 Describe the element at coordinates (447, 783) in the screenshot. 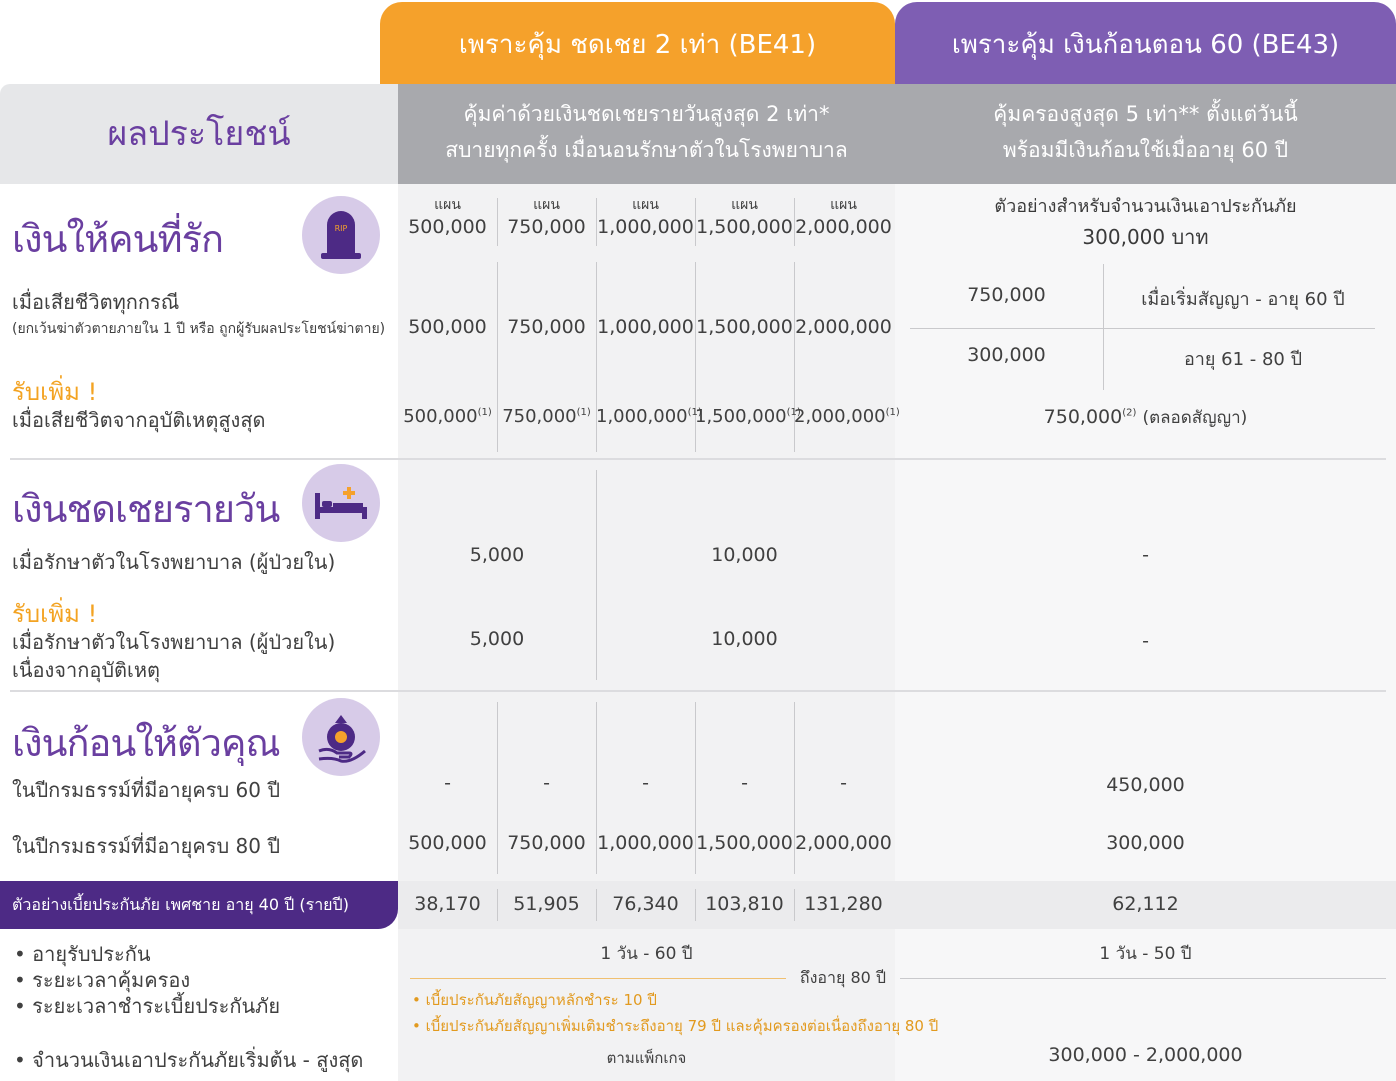

I see `age60-value-1: -` at that location.